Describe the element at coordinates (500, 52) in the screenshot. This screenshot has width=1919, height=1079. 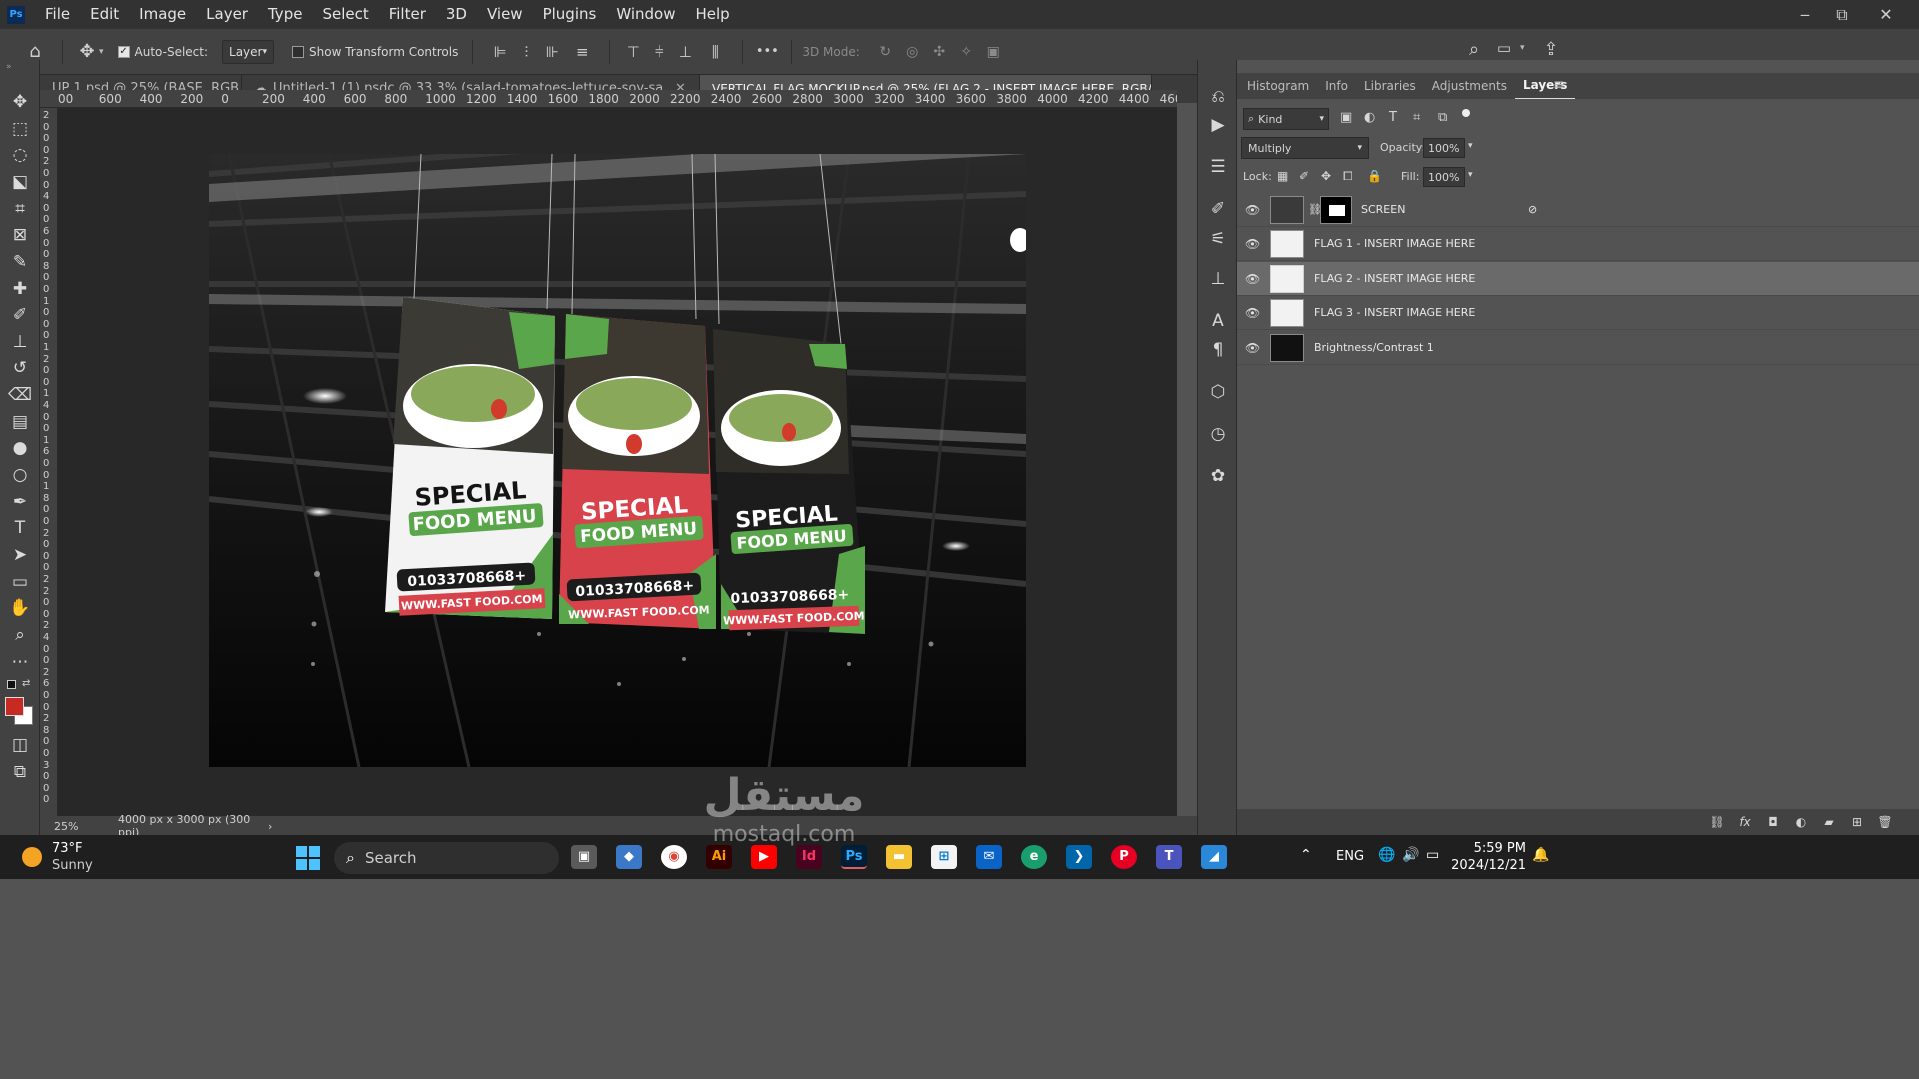
I see `align-left-icon: ⊫` at that location.